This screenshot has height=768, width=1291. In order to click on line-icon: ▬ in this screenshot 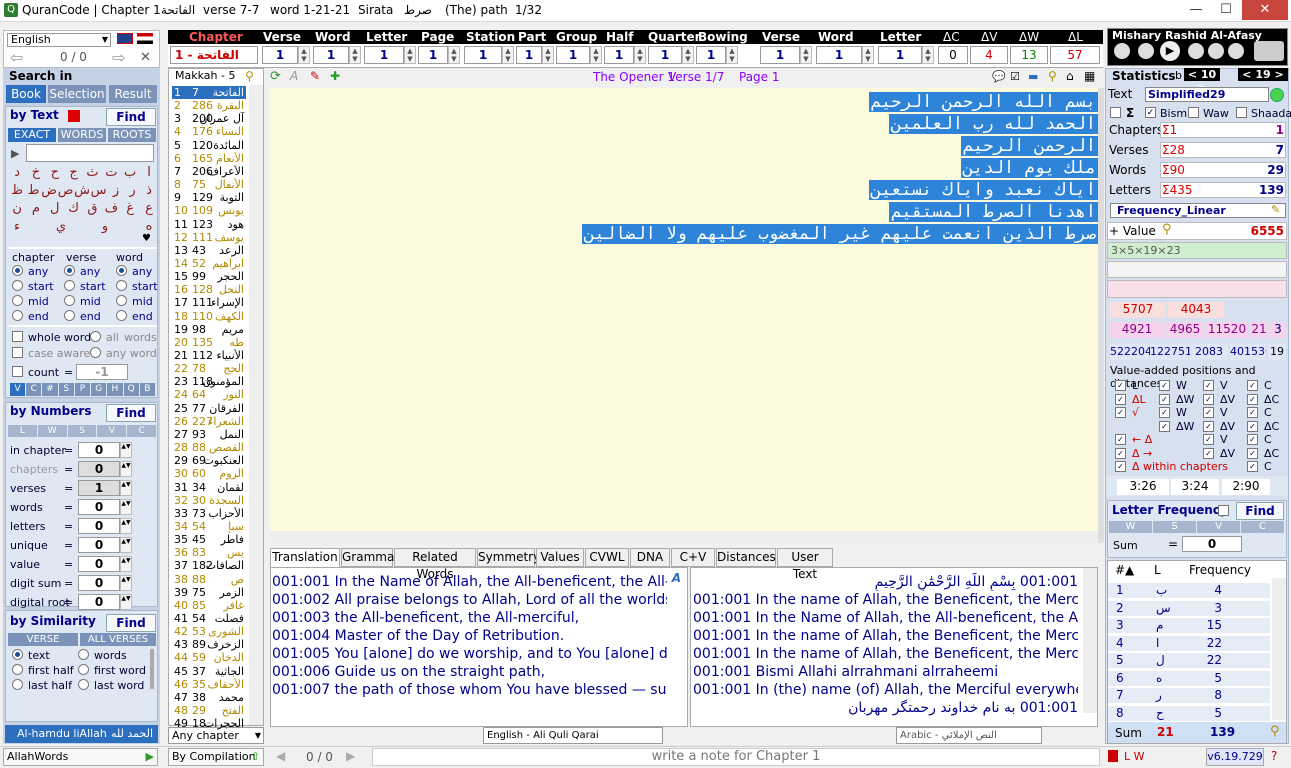, I will do `click(1033, 76)`.